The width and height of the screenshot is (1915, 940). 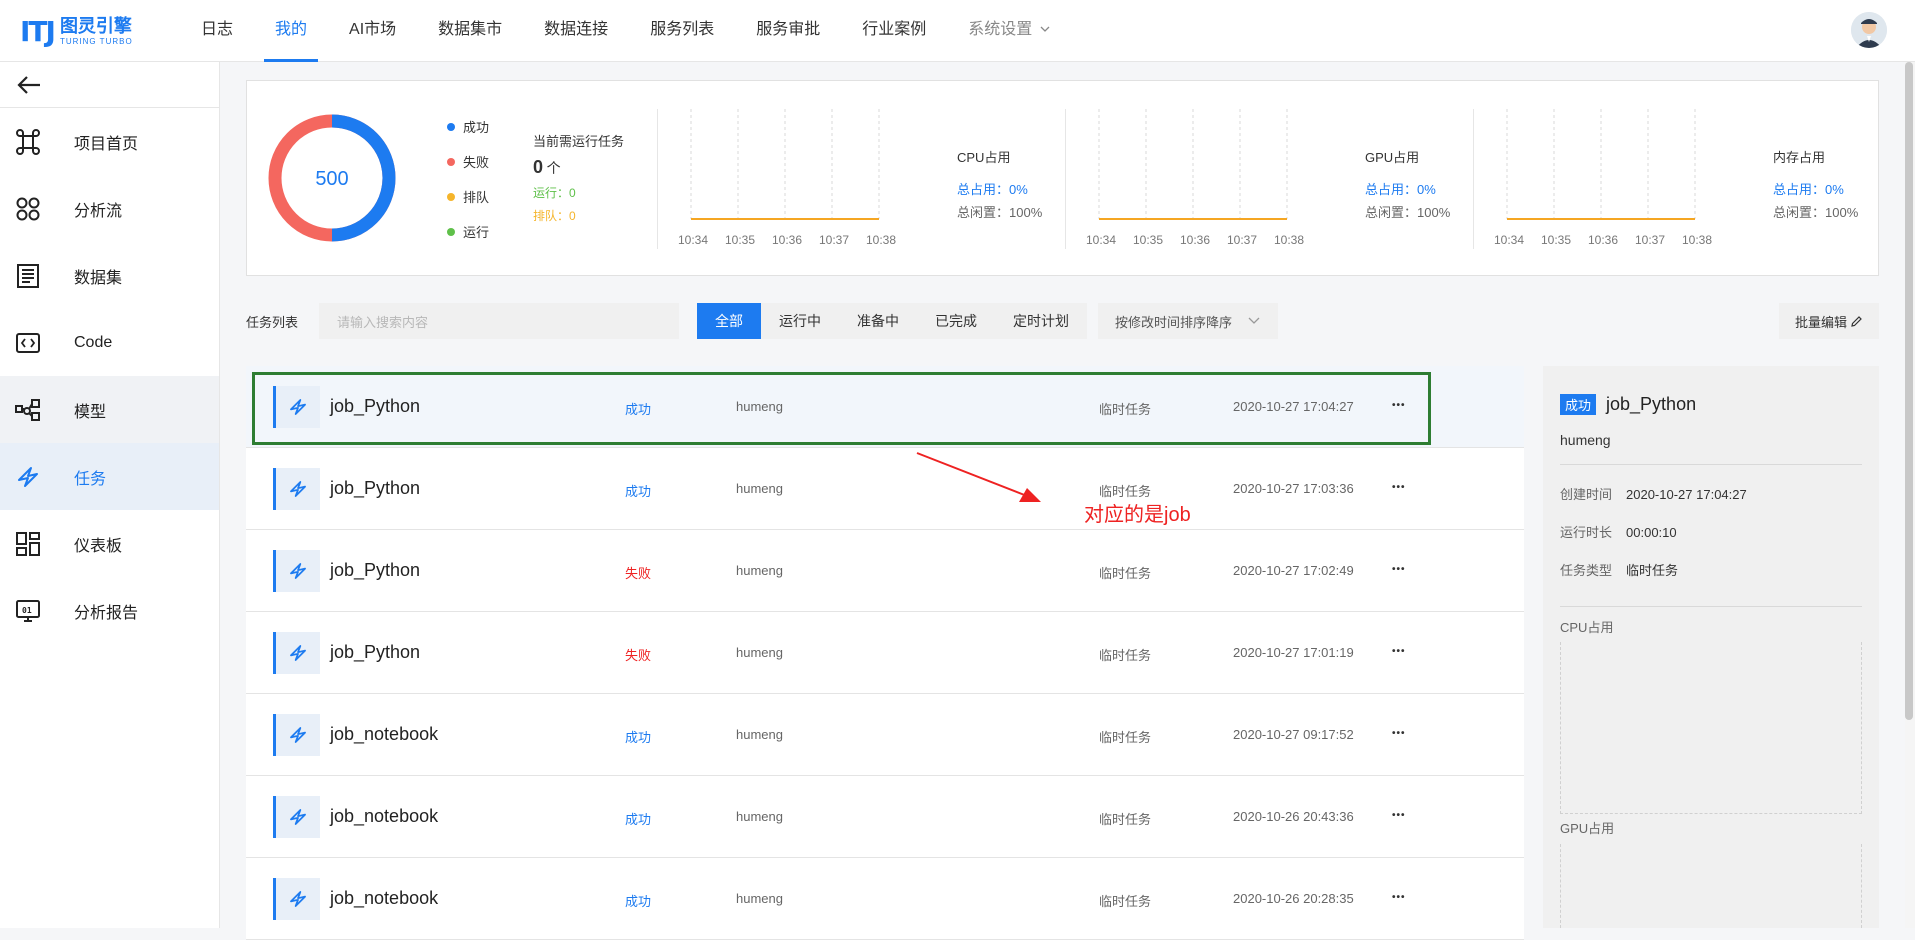 I want to click on nav-item: 我的, so click(x=291, y=31).